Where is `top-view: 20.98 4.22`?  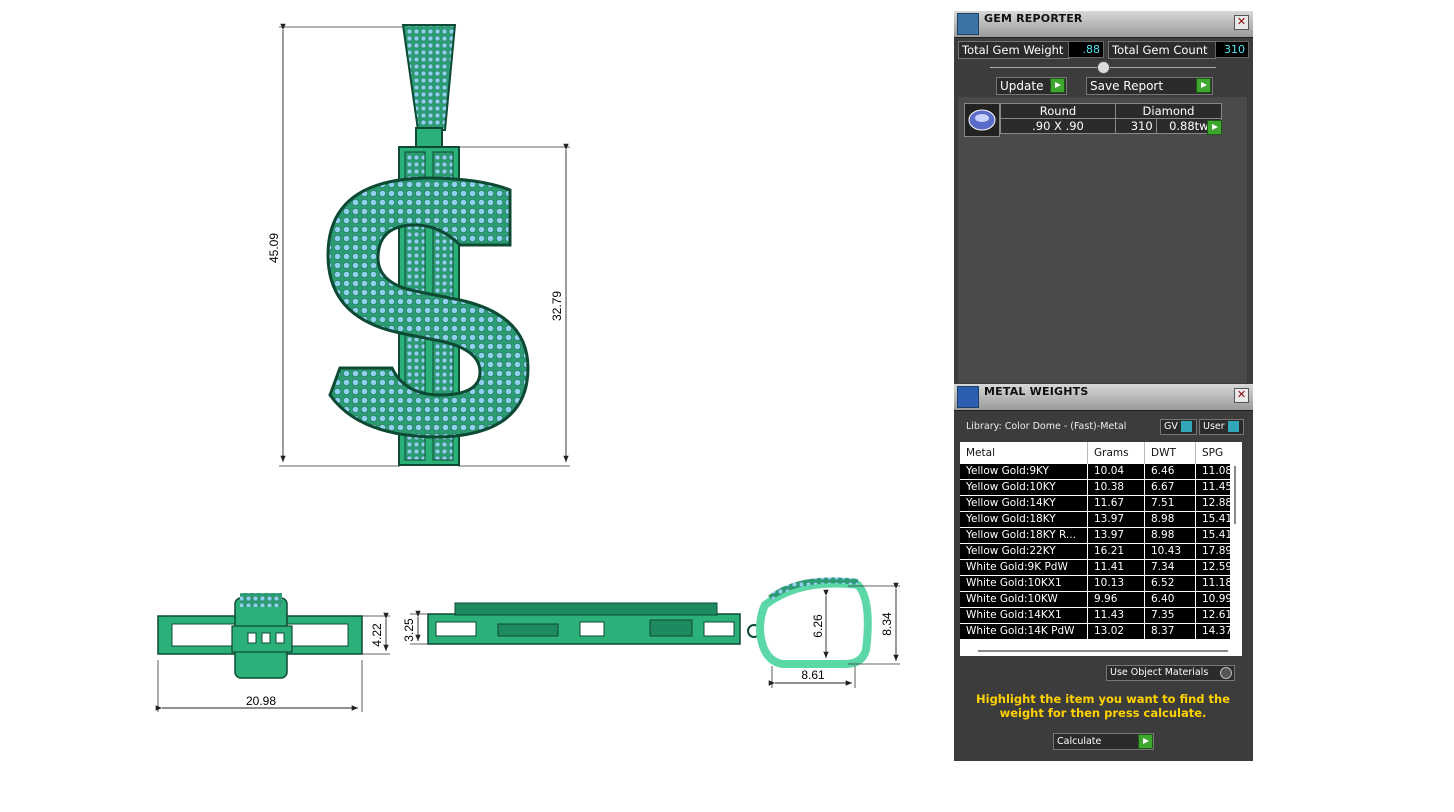
top-view: 20.98 4.22 is located at coordinates (272, 652).